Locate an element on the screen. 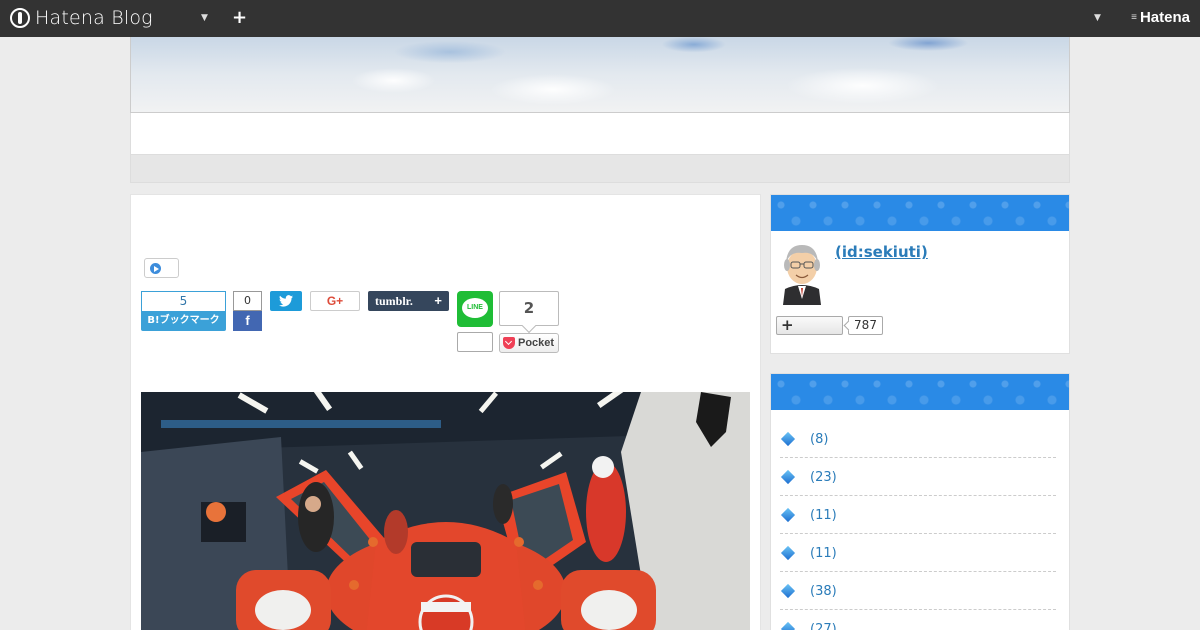 This screenshot has width=1200, height=630. pocket-label: Pocket is located at coordinates (536, 343).